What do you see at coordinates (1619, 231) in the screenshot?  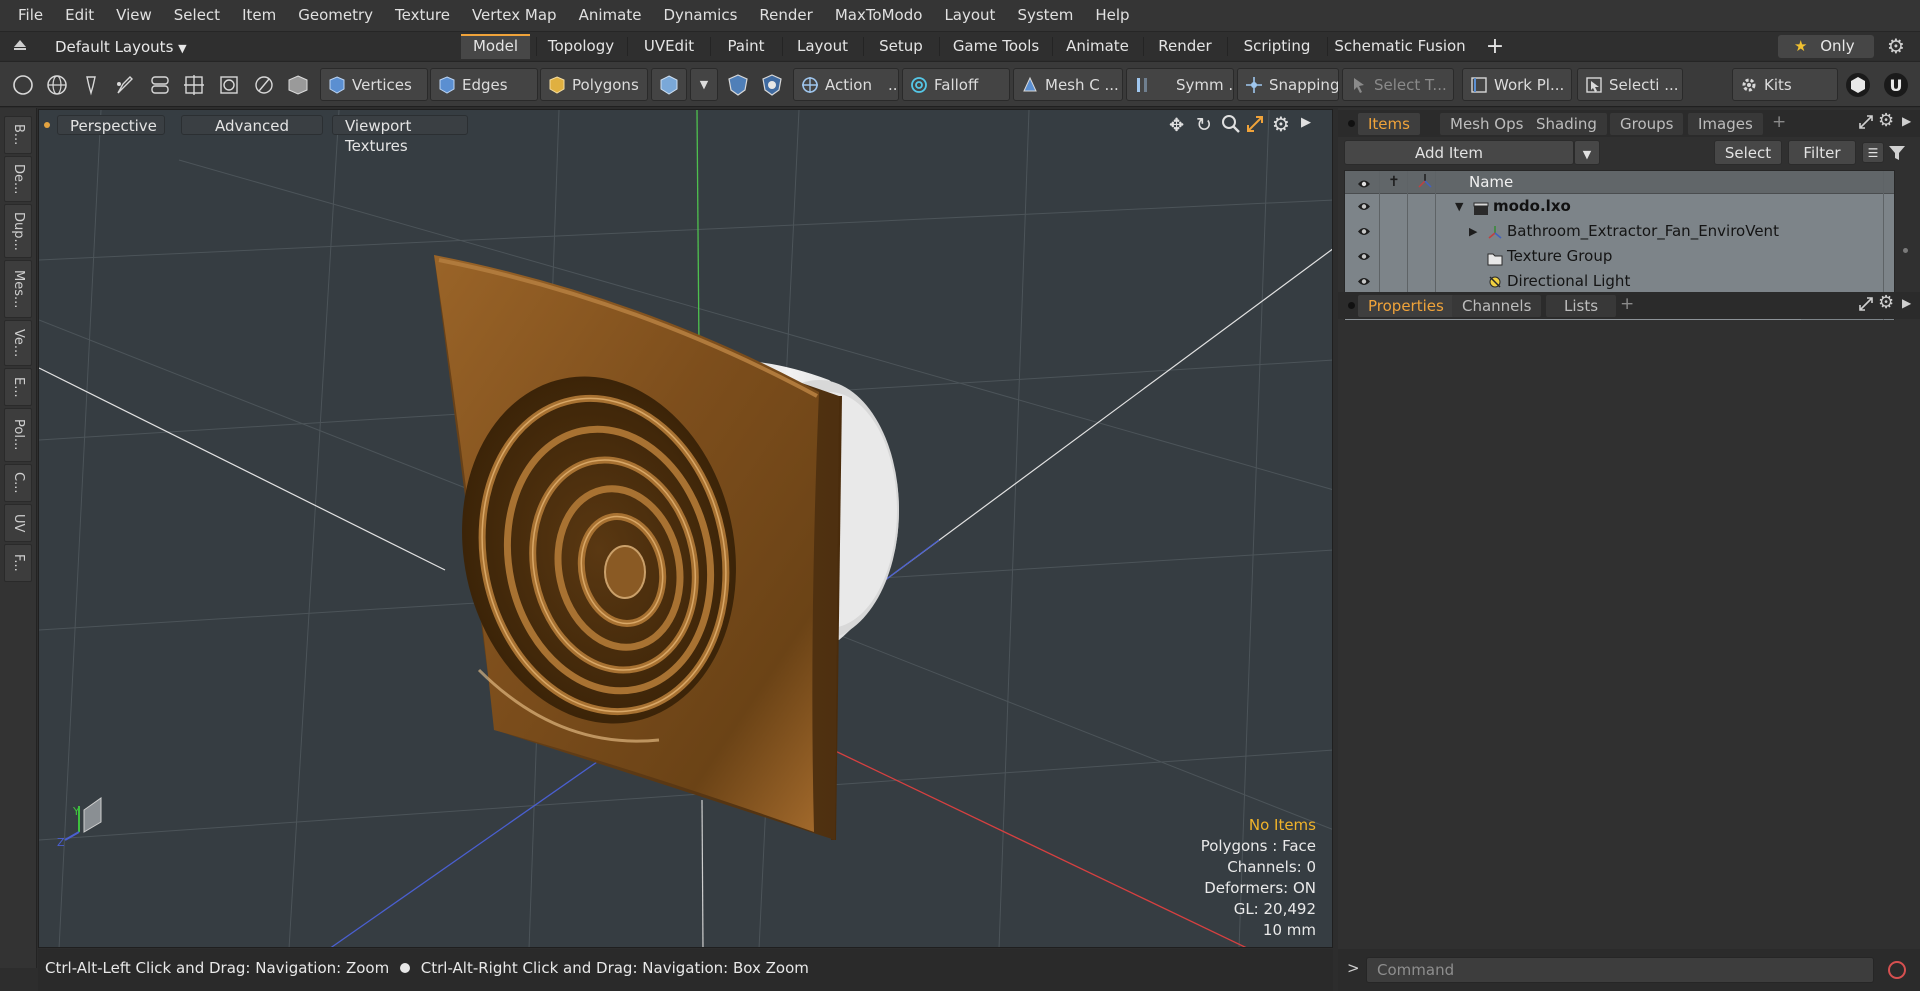 I see `list-item: ▶ Bathroom_Extractor_Fan_EnviroVent` at bounding box center [1619, 231].